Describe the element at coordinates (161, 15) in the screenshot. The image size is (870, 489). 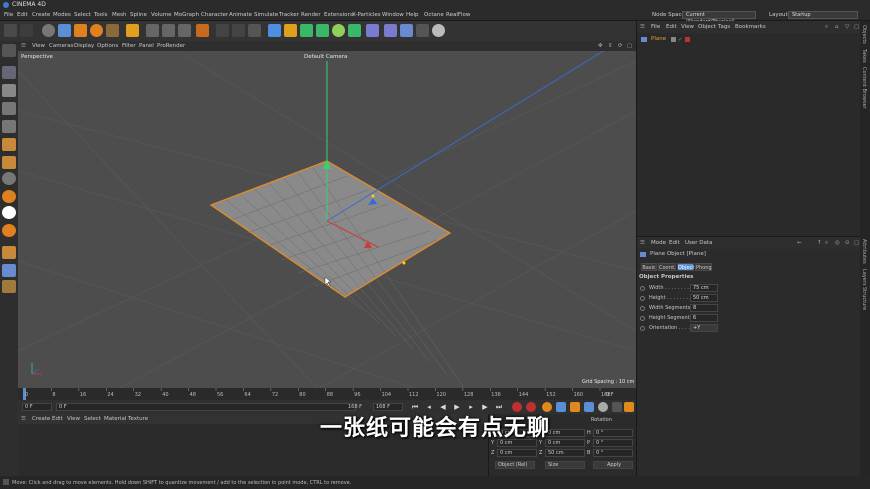
I see `menu-volume: Volume` at that location.